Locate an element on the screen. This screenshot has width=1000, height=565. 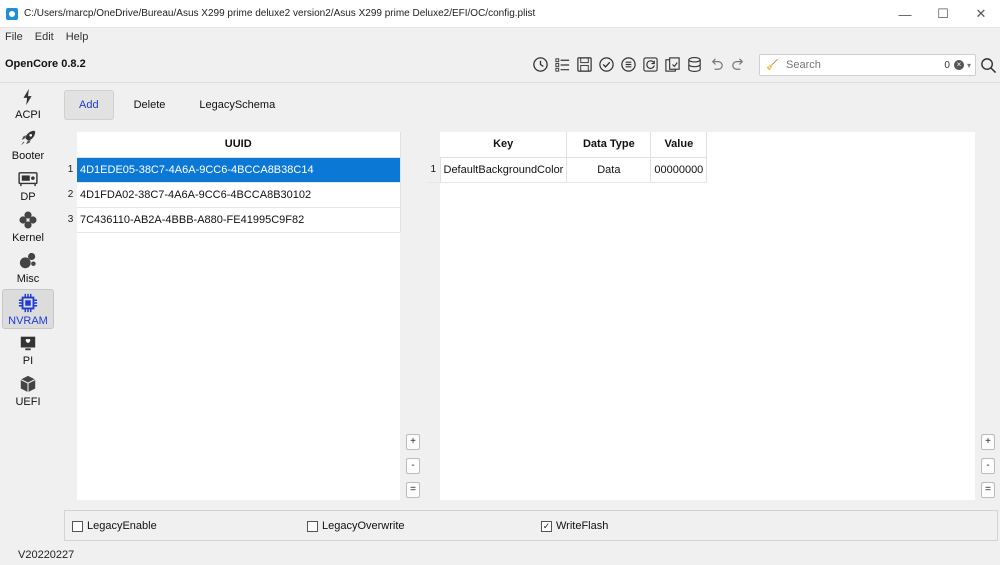
search-input is located at coordinates (856, 65).